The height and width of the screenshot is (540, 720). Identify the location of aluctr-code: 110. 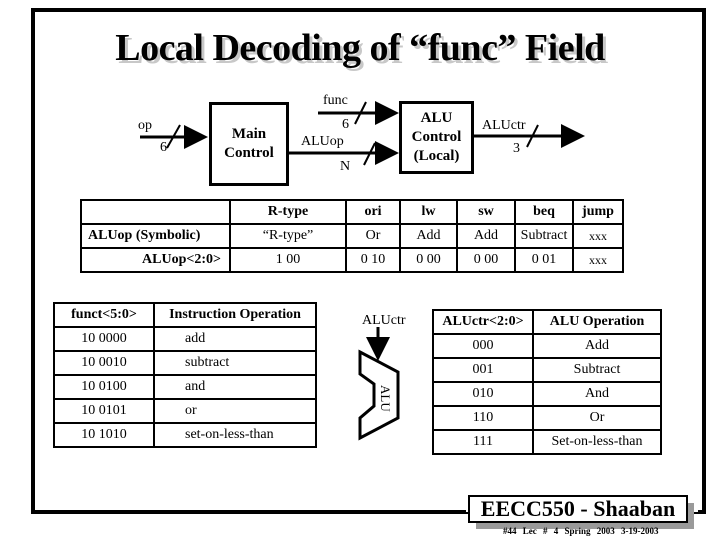
(483, 418).